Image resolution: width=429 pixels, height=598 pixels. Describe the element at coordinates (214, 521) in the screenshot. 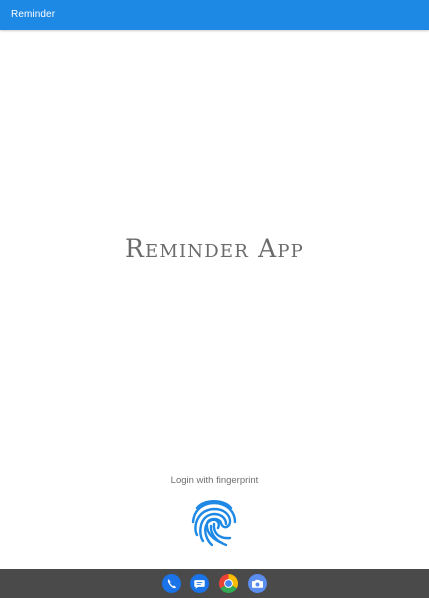

I see `fingerprint-icon` at that location.